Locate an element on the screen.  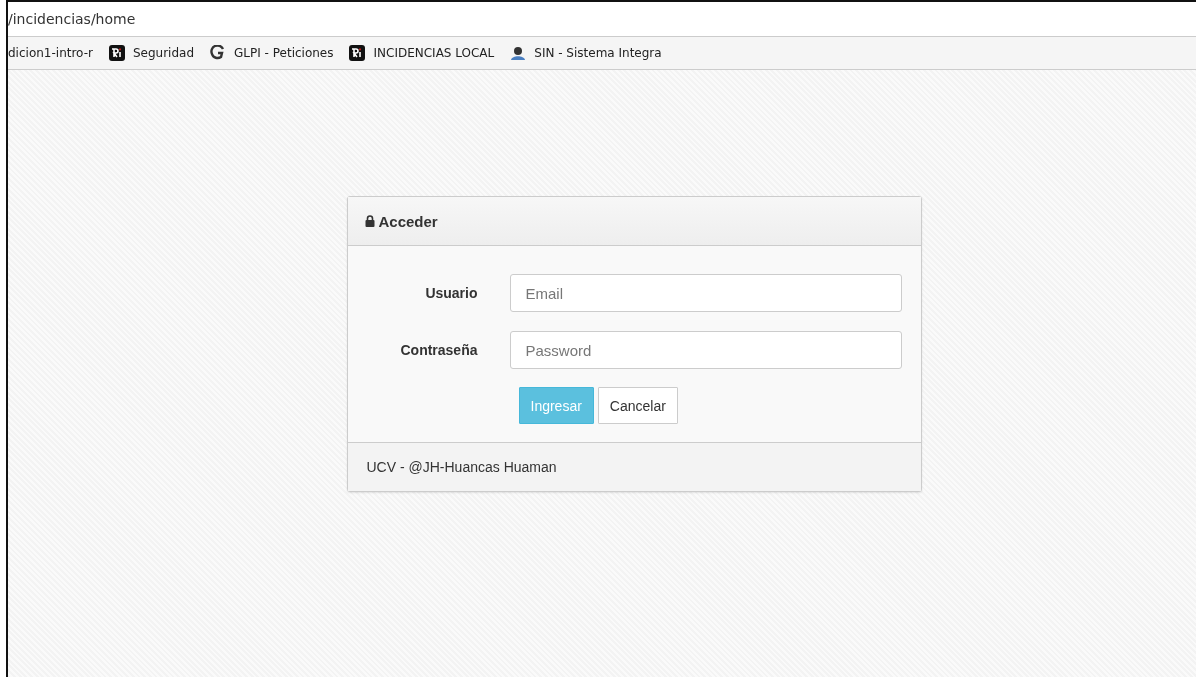
g-logo-icon is located at coordinates (218, 53).